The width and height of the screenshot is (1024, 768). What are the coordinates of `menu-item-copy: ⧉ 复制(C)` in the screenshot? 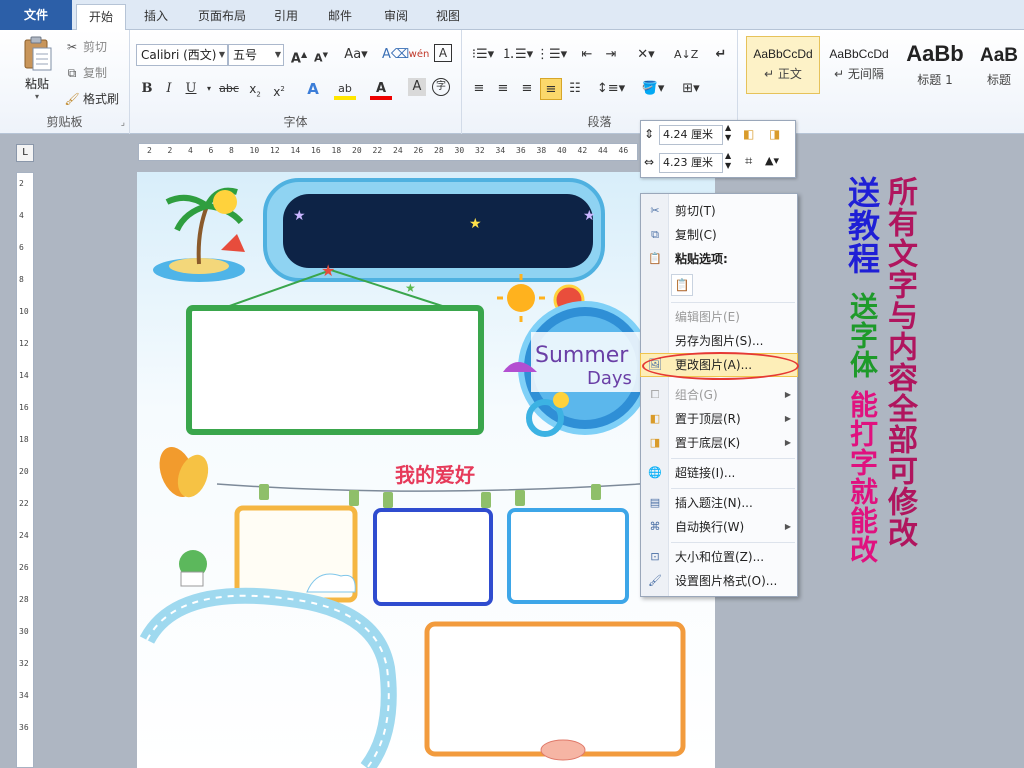 It's located at (719, 235).